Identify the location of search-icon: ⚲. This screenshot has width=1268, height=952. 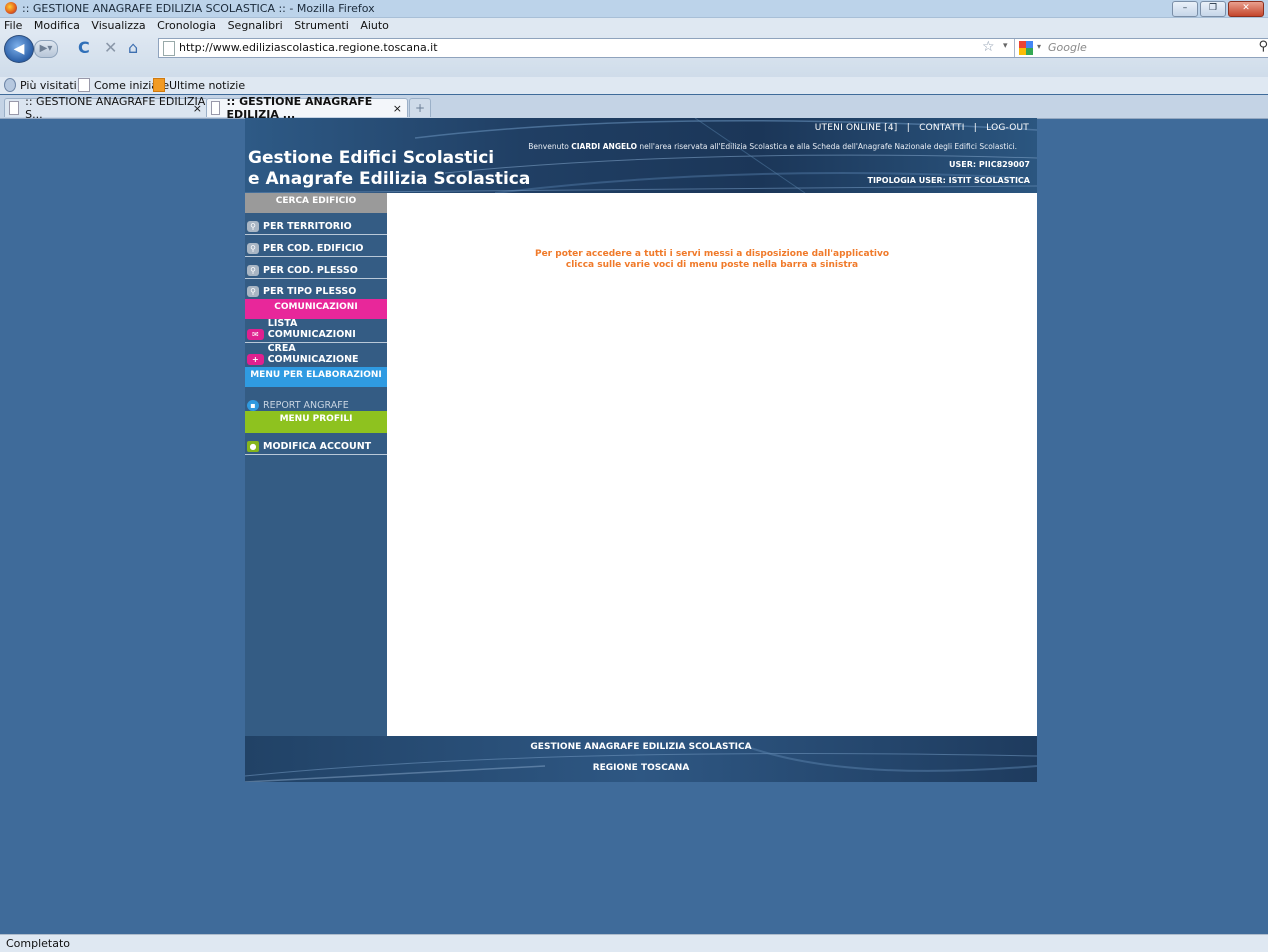
(1263, 46).